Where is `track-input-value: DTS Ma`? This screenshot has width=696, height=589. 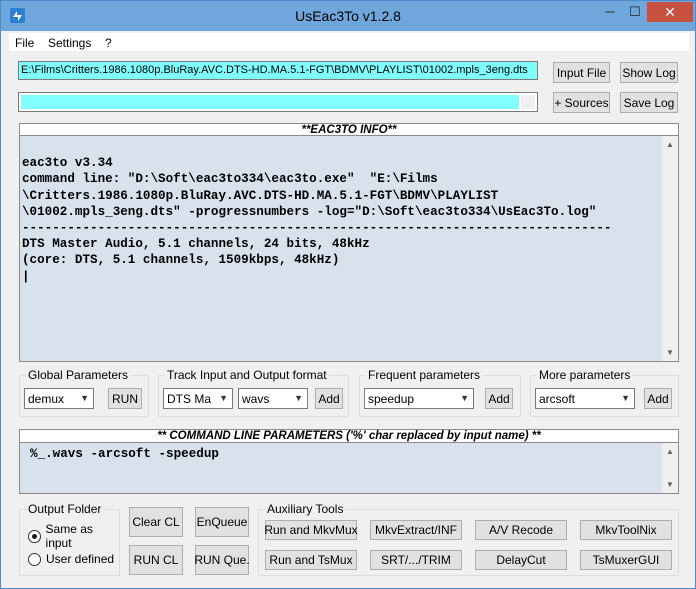 track-input-value: DTS Ma is located at coordinates (189, 399).